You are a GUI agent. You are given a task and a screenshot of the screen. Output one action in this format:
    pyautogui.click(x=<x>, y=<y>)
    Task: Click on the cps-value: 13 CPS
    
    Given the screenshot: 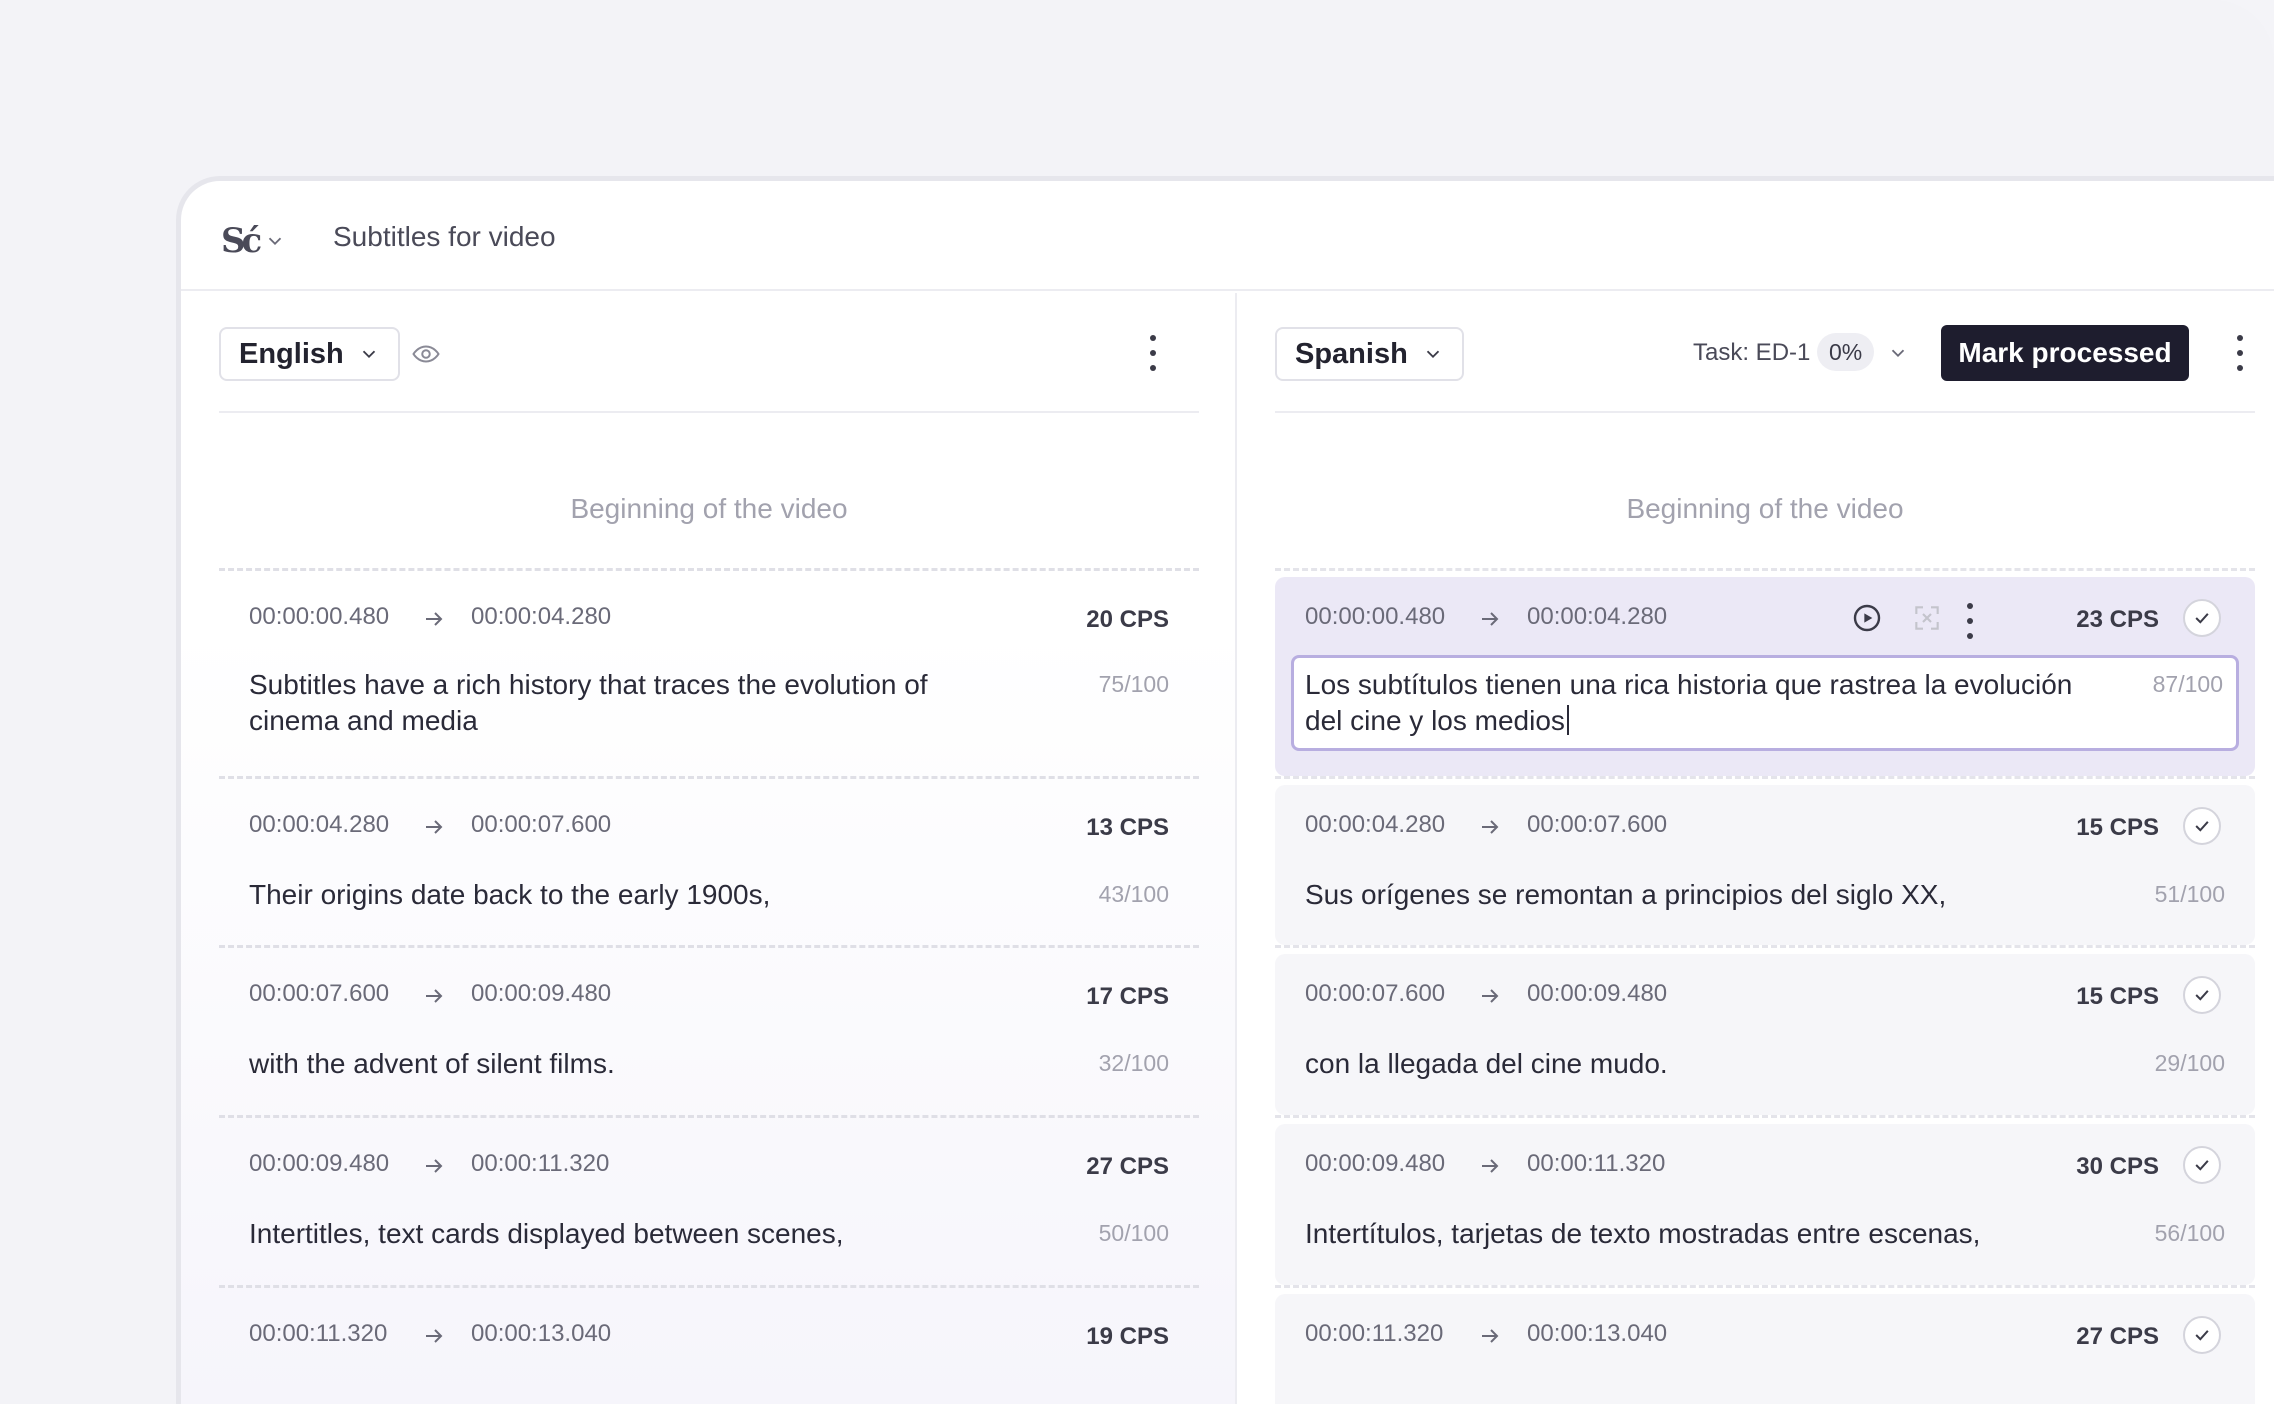 What is the action you would take?
    pyautogui.click(x=1127, y=827)
    